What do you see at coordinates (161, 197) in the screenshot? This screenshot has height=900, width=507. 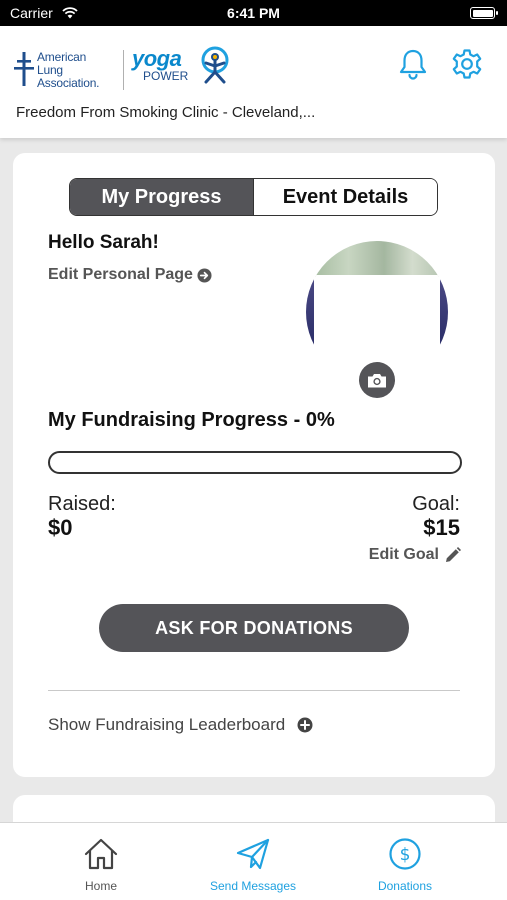 I see `tab-my-progress: My Progress` at bounding box center [161, 197].